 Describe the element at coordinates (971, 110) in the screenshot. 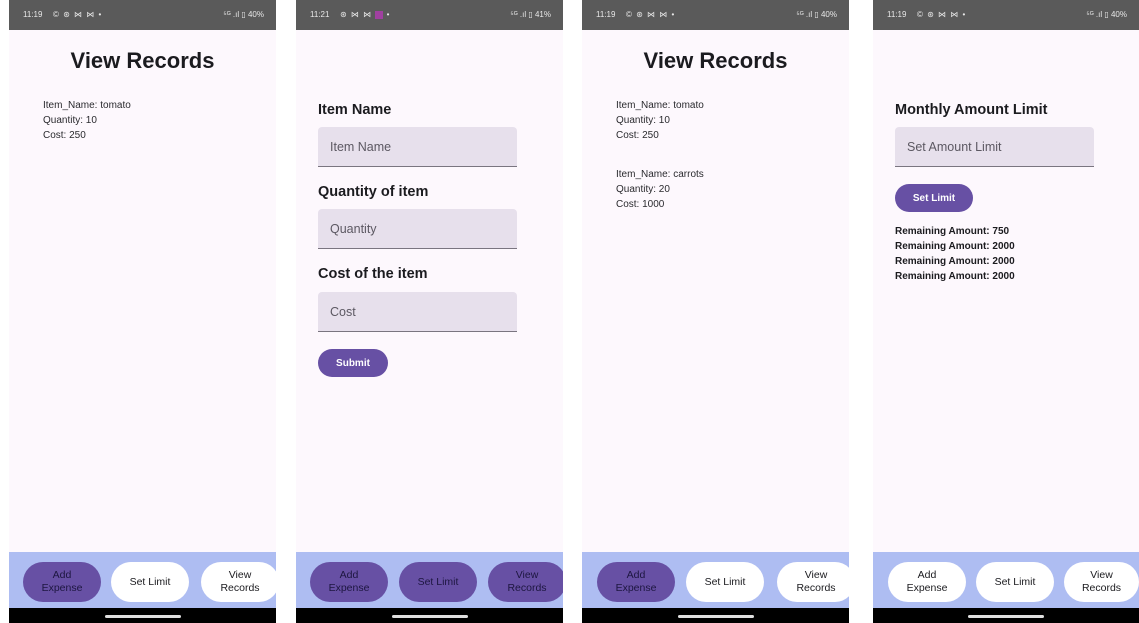

I see `monthly-limit-label: Monthly Amount Limit` at that location.